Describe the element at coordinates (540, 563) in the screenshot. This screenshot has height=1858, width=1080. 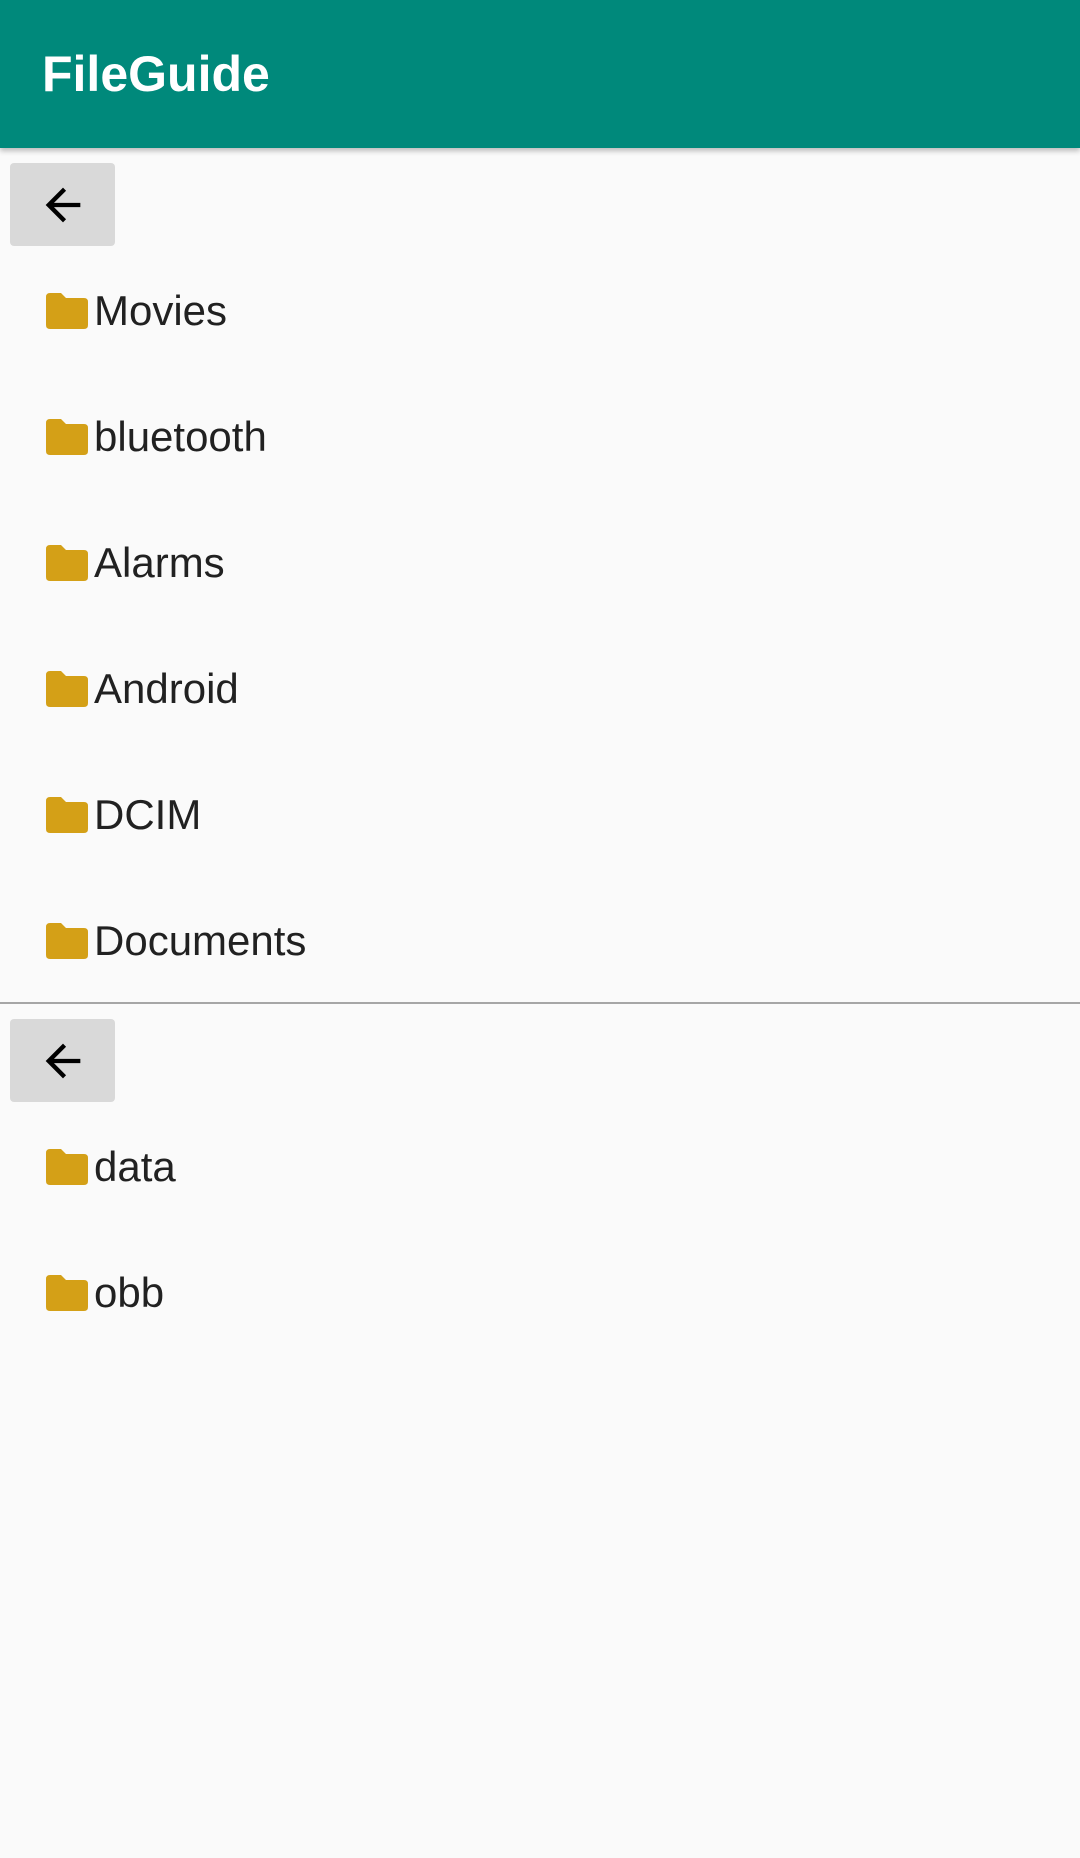
I see `folder-item: Alarms` at that location.